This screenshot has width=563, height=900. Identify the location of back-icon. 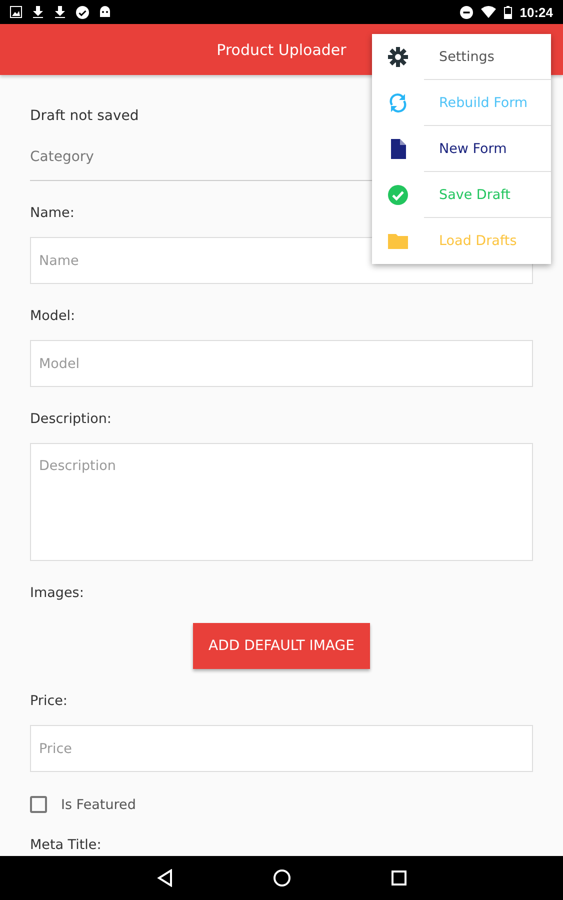
(164, 878).